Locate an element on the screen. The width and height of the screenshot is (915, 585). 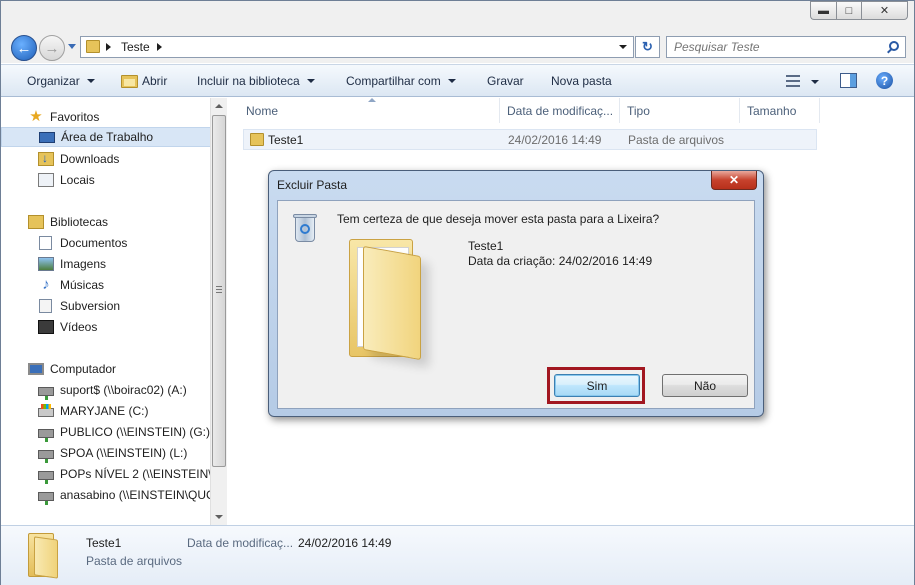
minimize-button: ▬ is located at coordinates (823, 10).